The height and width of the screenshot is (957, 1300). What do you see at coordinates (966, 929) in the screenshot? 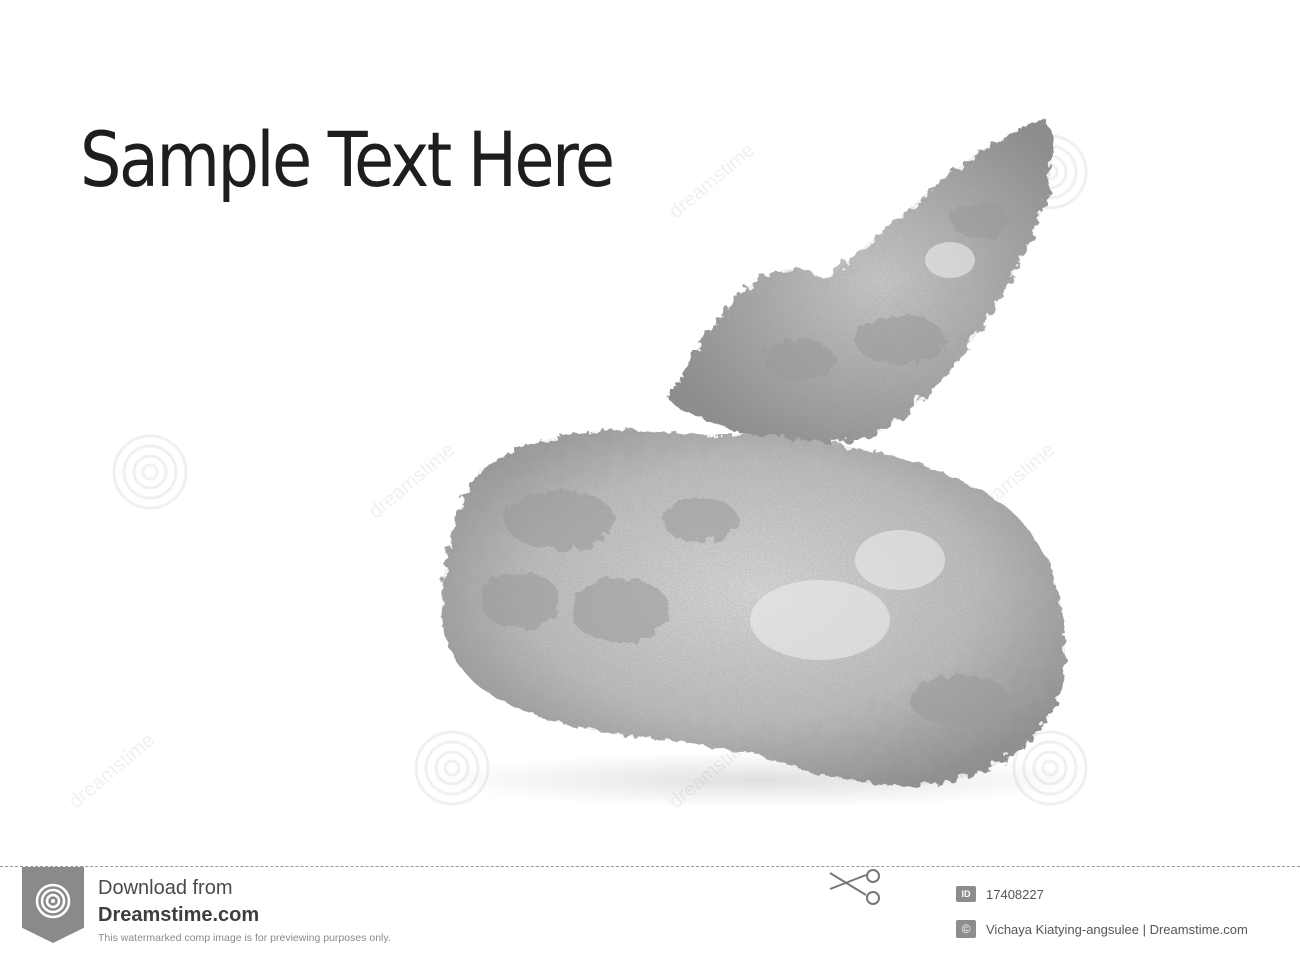
I see `copyright-icon: ©` at bounding box center [966, 929].